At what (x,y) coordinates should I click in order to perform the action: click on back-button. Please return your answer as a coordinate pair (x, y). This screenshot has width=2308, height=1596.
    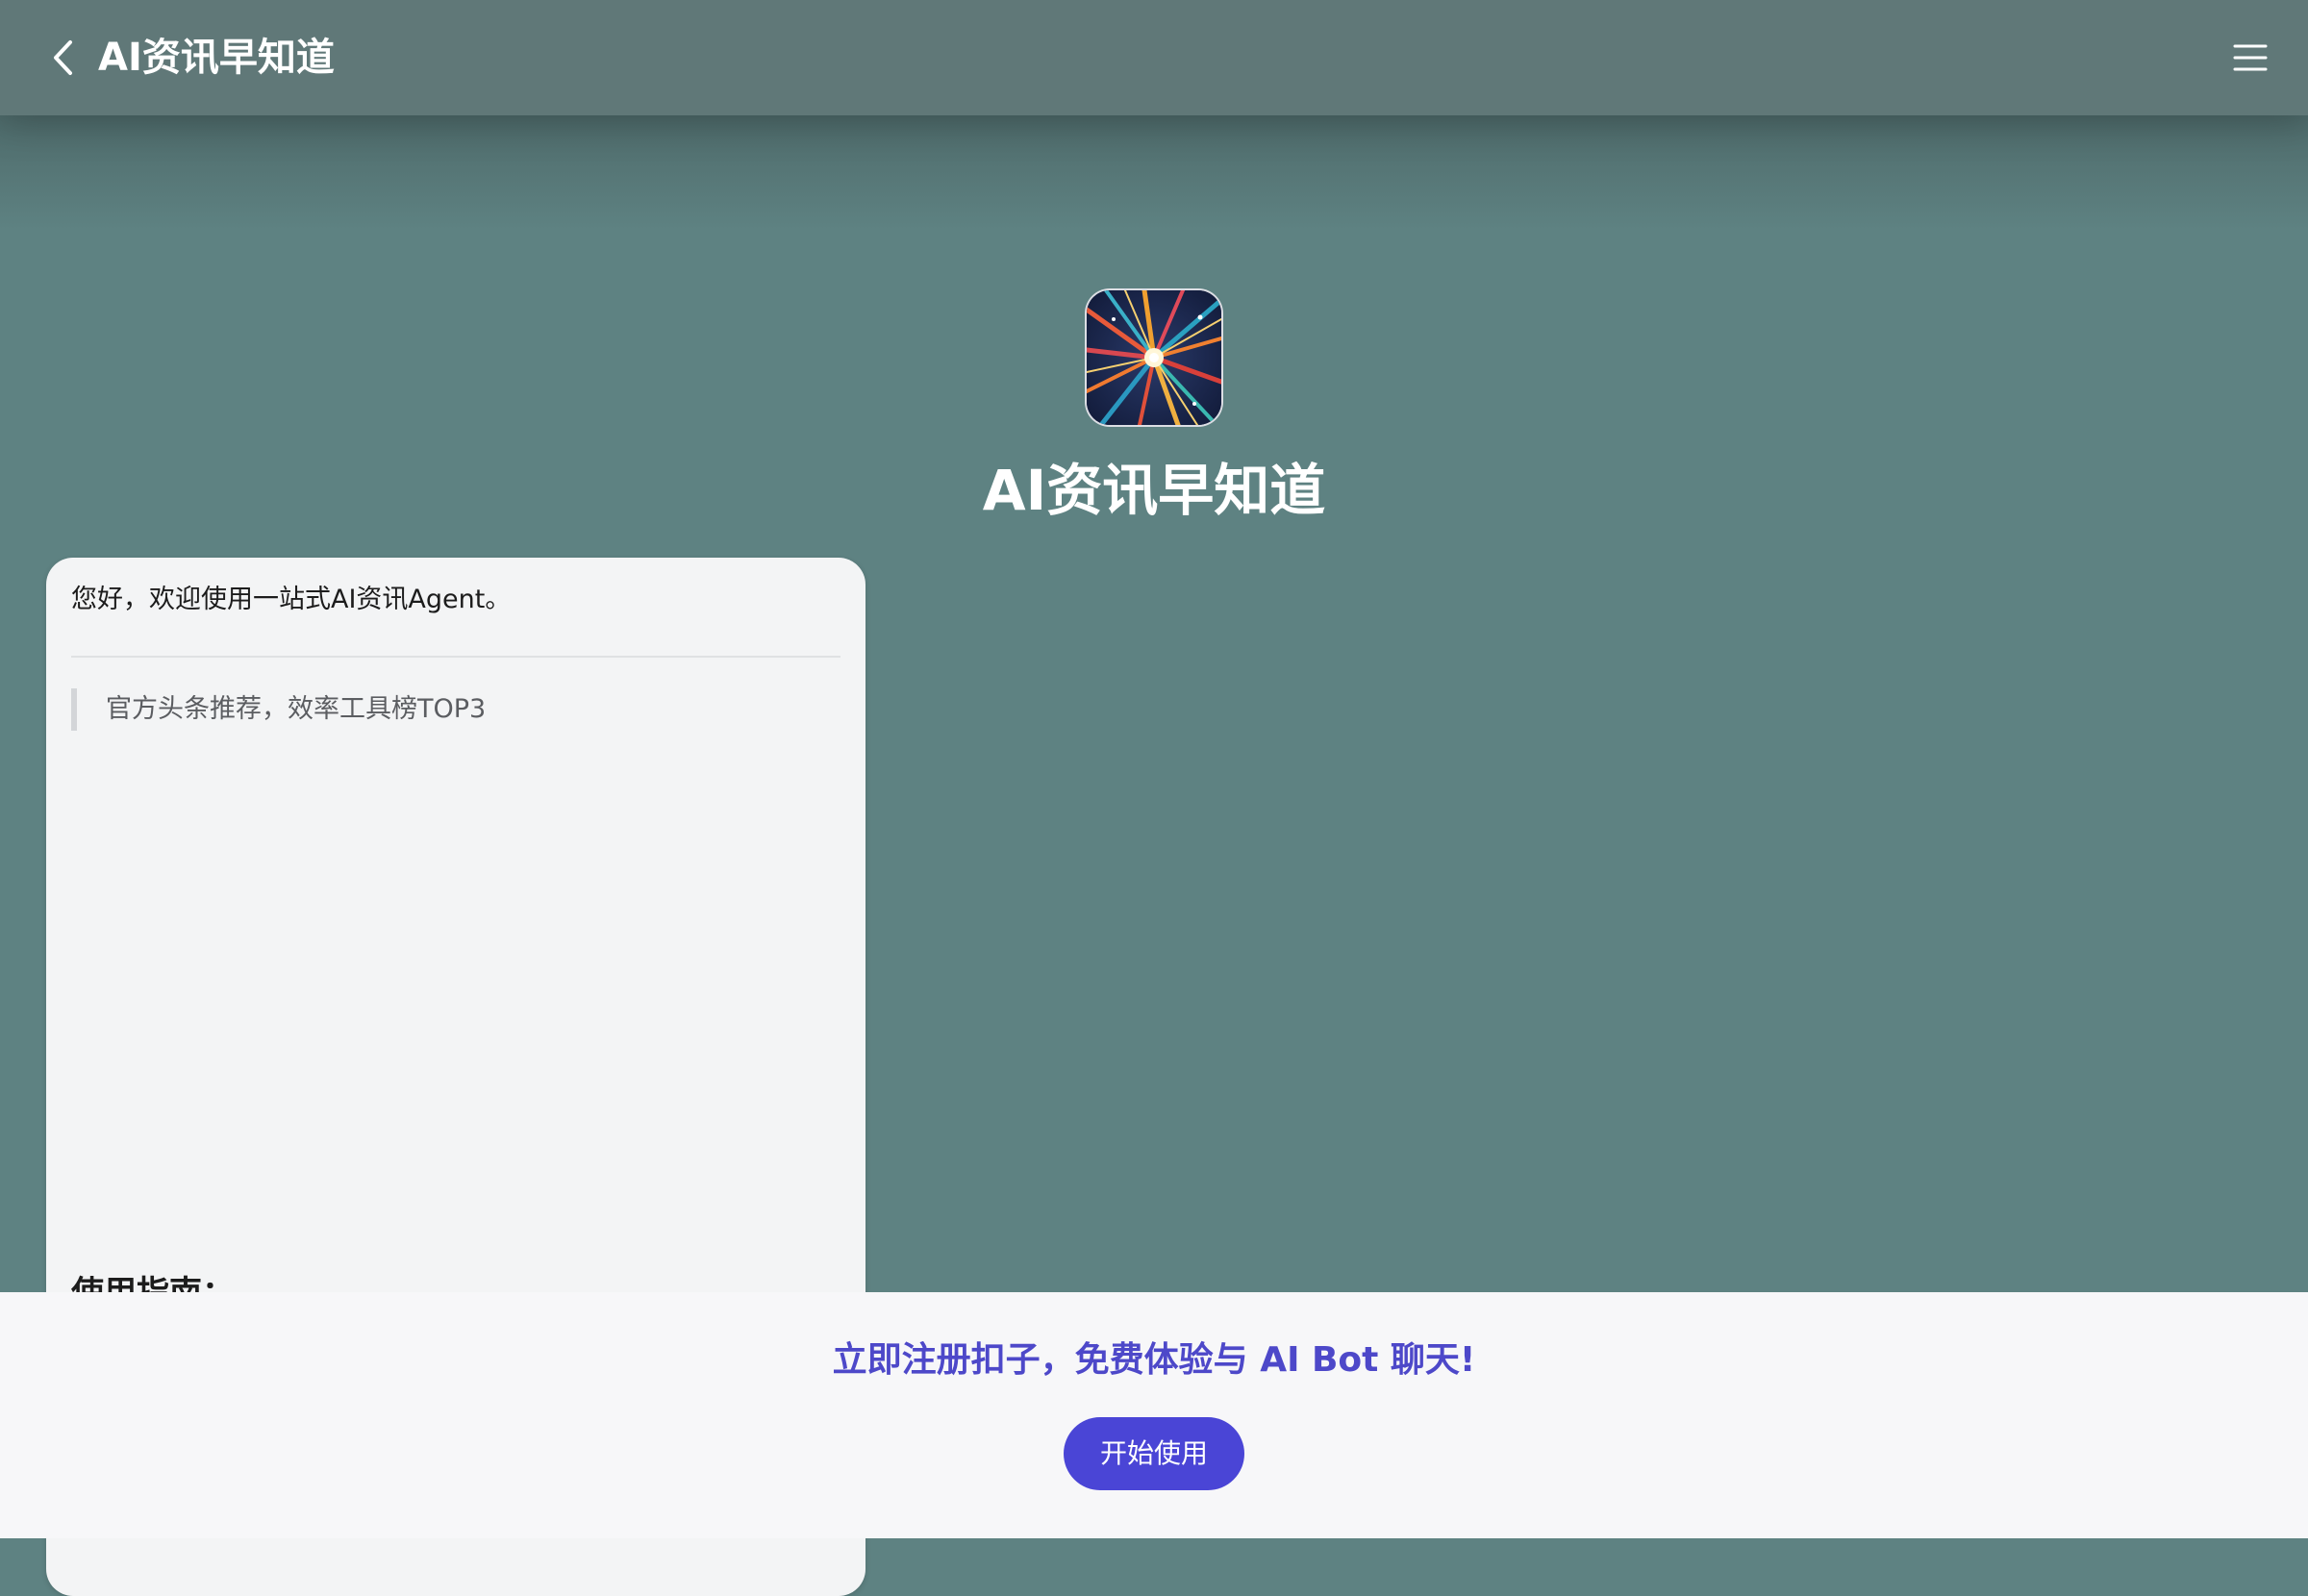
    Looking at the image, I should click on (64, 58).